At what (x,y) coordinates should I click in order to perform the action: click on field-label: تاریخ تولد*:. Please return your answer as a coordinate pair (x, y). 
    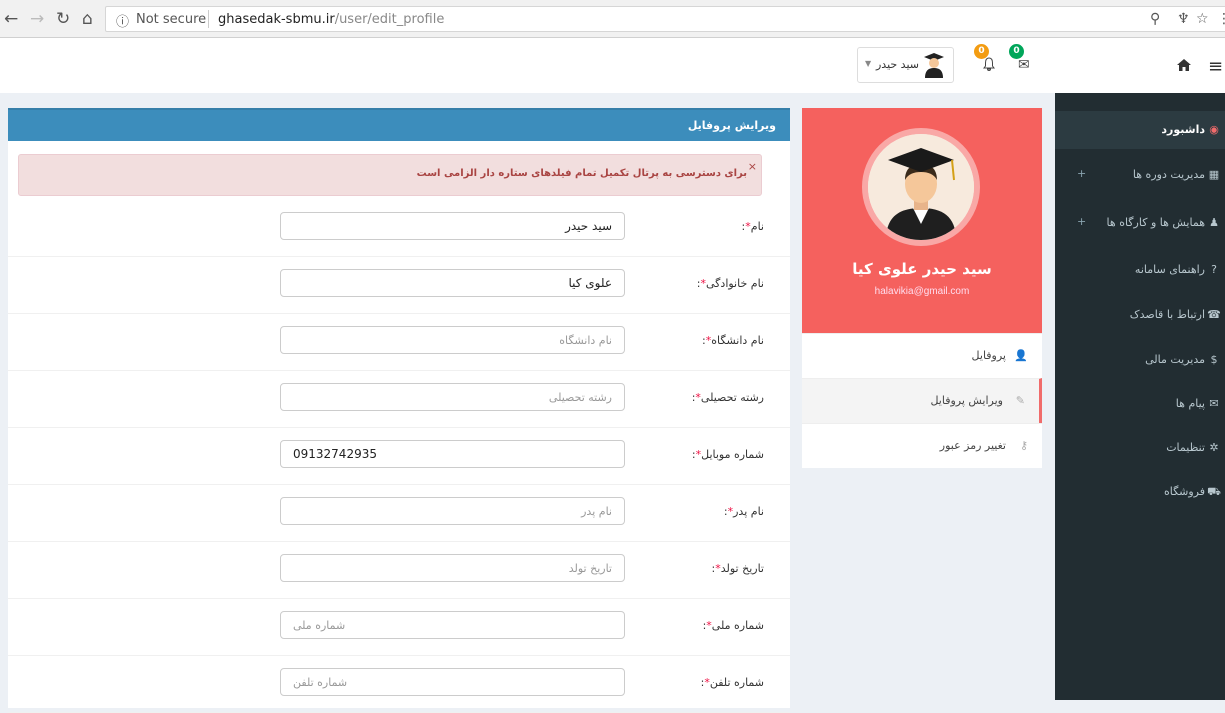
    Looking at the image, I should click on (737, 568).